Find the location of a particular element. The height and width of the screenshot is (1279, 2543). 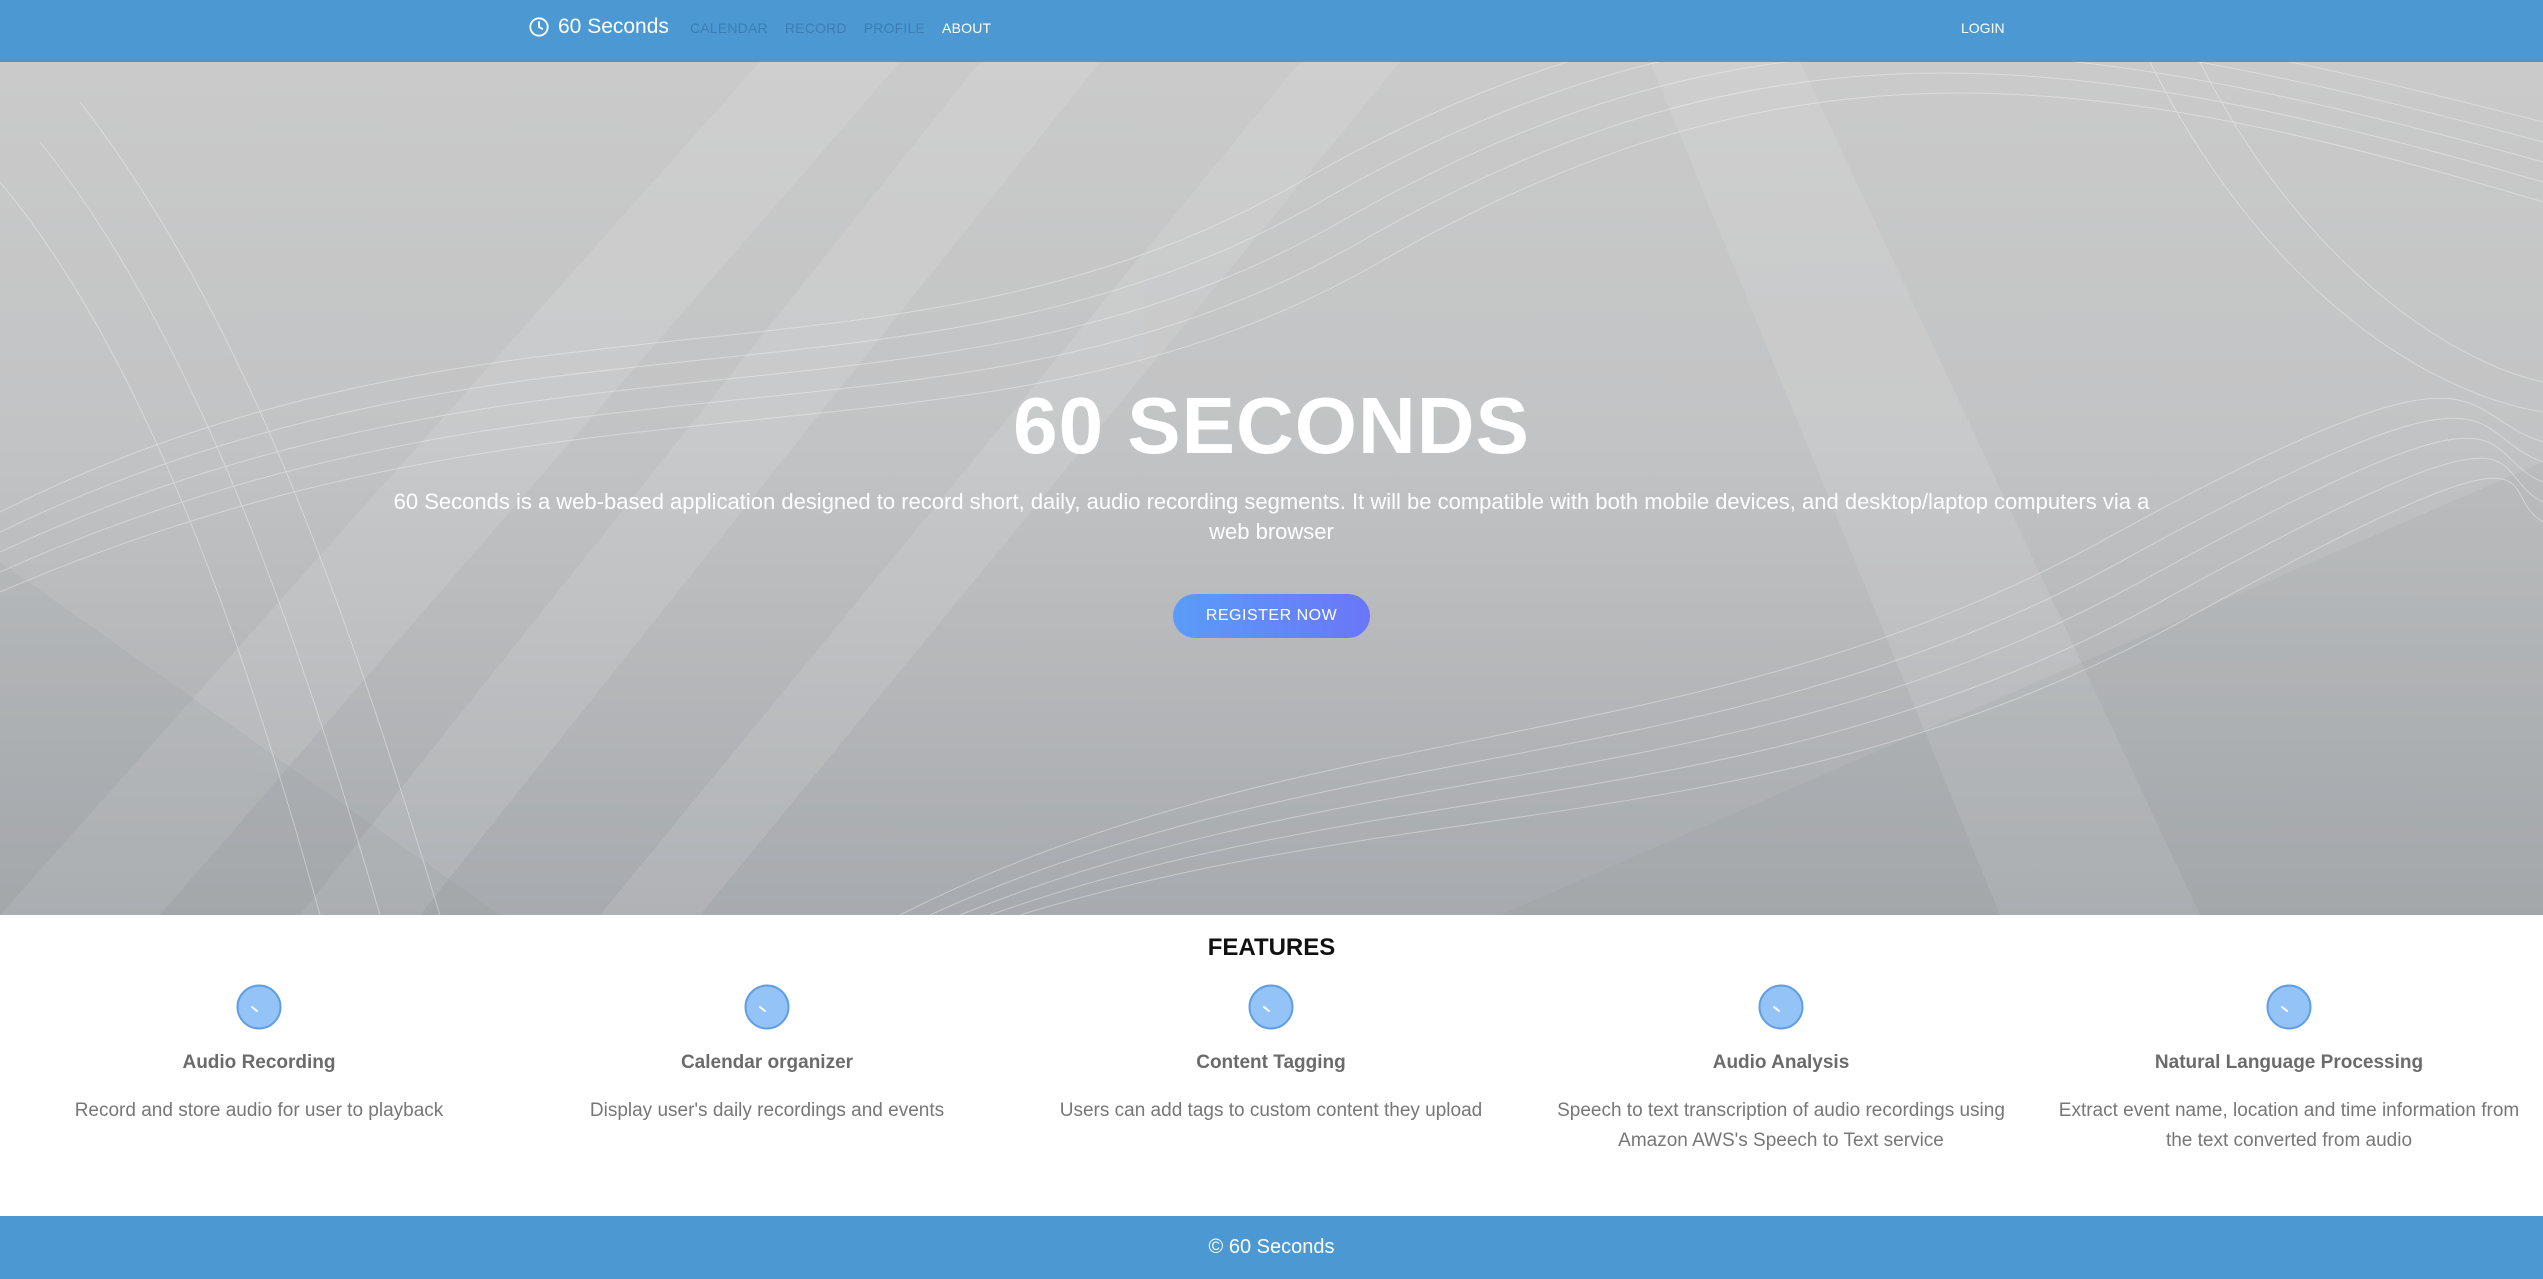

features-title: FEATURES is located at coordinates (1271, 947).